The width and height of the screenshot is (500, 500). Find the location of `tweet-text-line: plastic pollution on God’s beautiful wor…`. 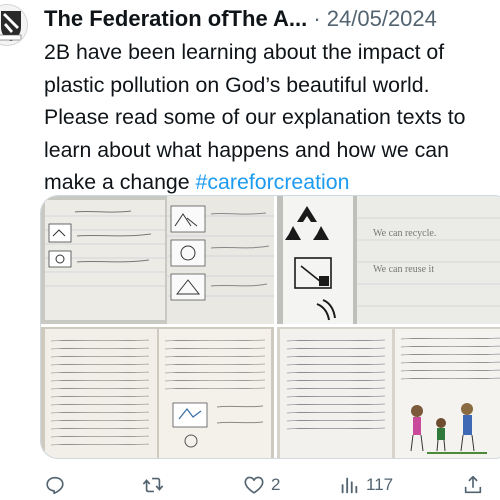

tweet-text-line: plastic pollution on God’s beautiful wor… is located at coordinates (237, 84).